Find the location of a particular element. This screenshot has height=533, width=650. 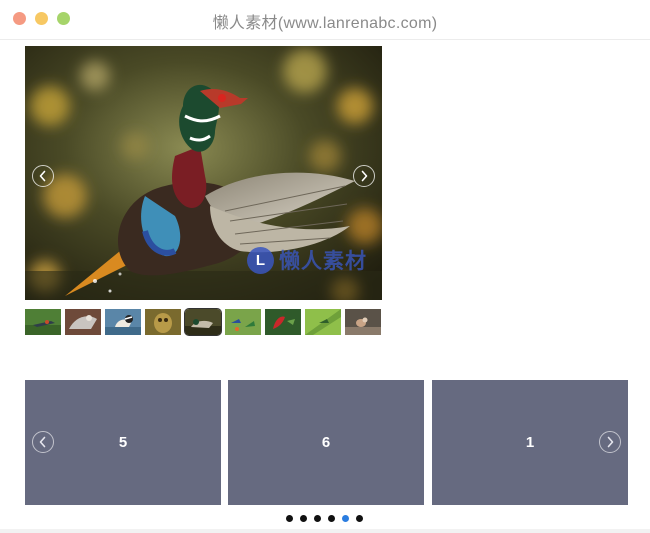

window-title: 懒人素材(www.lanrenabc.com) is located at coordinates (325, 23).